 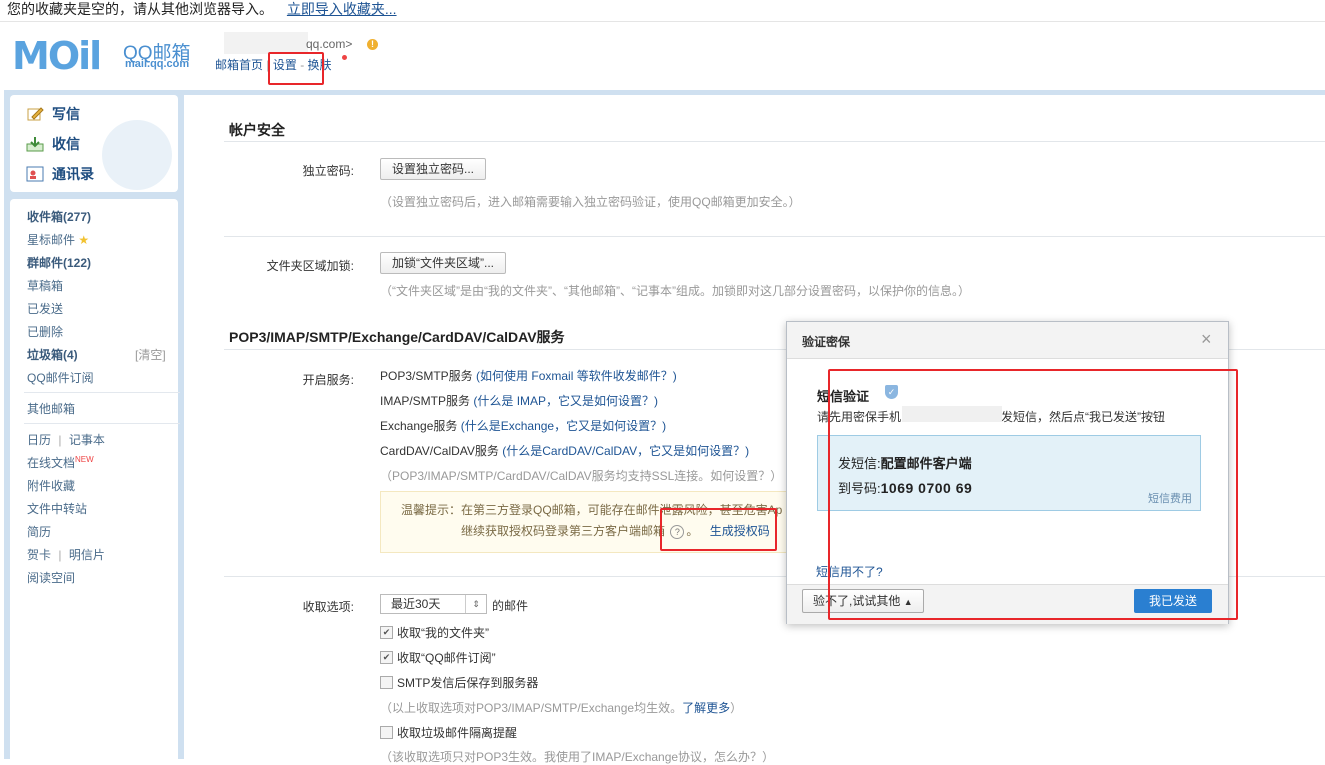 I want to click on select-arrow-icon: ⇕, so click(x=475, y=604).